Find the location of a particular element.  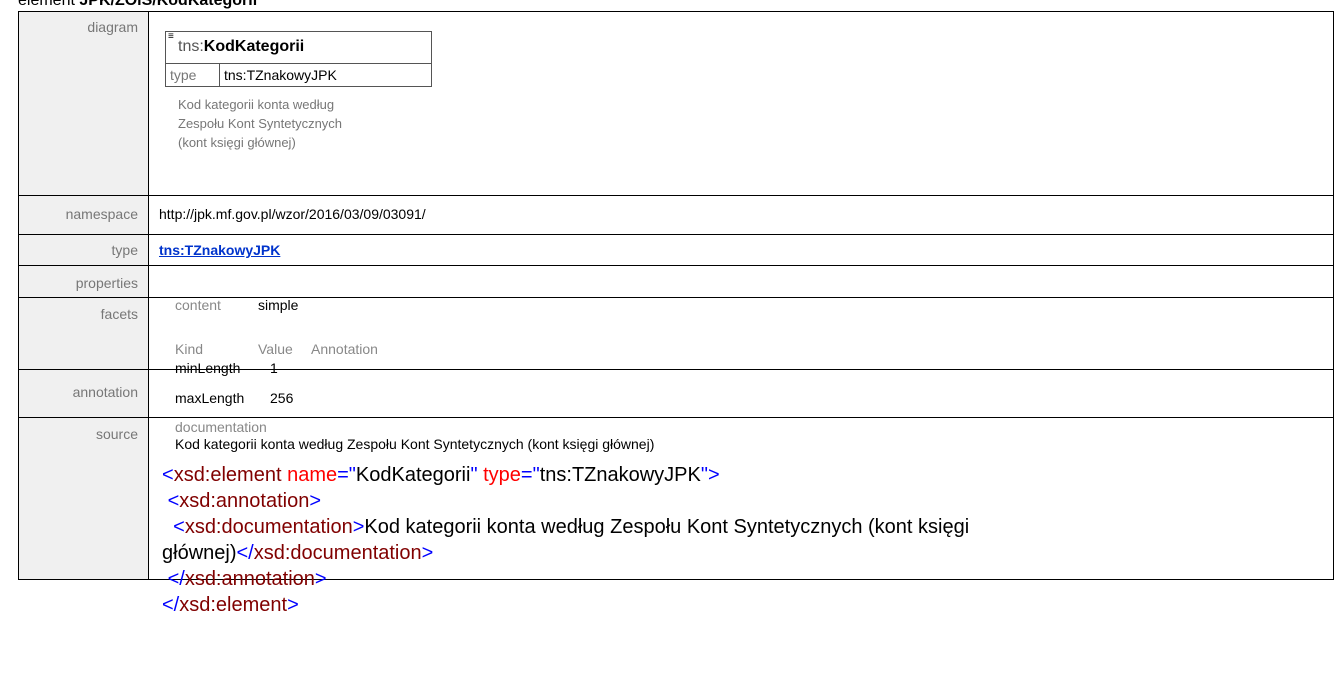

diagram-type-key: type is located at coordinates (183, 75).